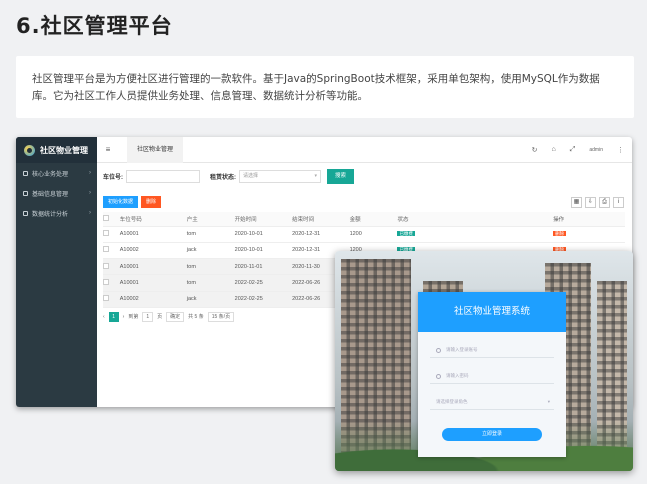 This screenshot has height=484, width=647. Describe the element at coordinates (321, 219) in the screenshot. I see `column-header: 结束时间` at that location.